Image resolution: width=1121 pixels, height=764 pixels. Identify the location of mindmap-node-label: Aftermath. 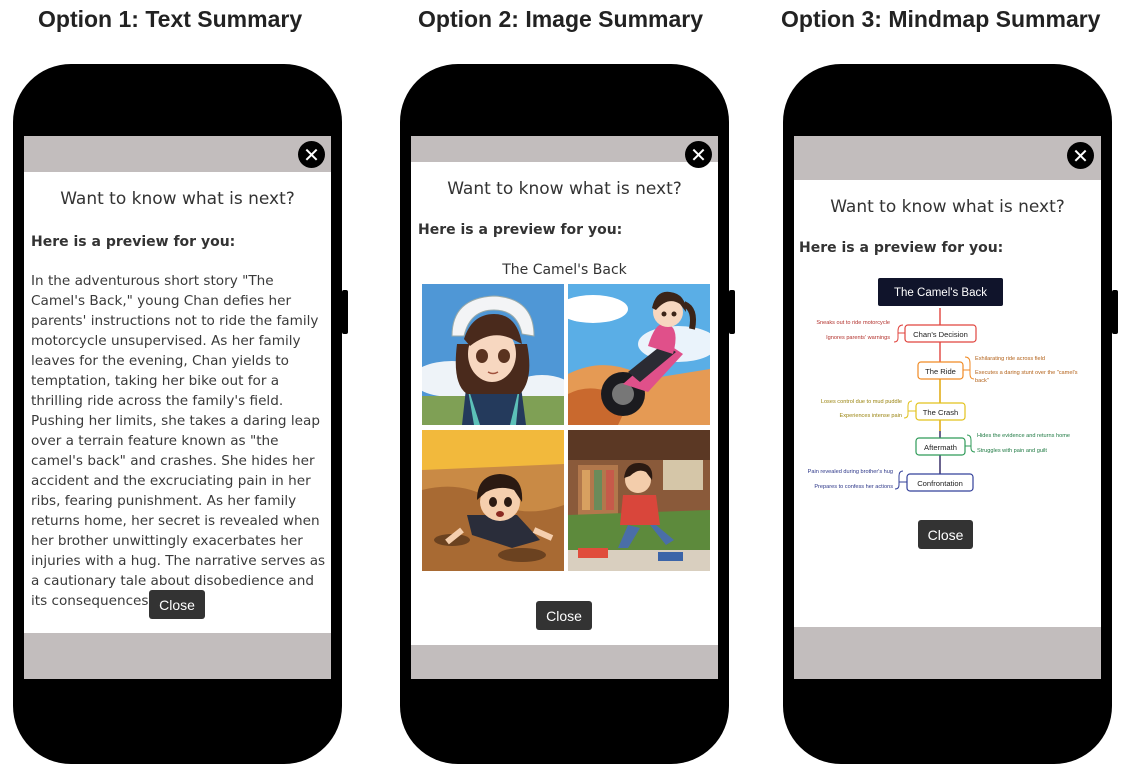
(940, 447).